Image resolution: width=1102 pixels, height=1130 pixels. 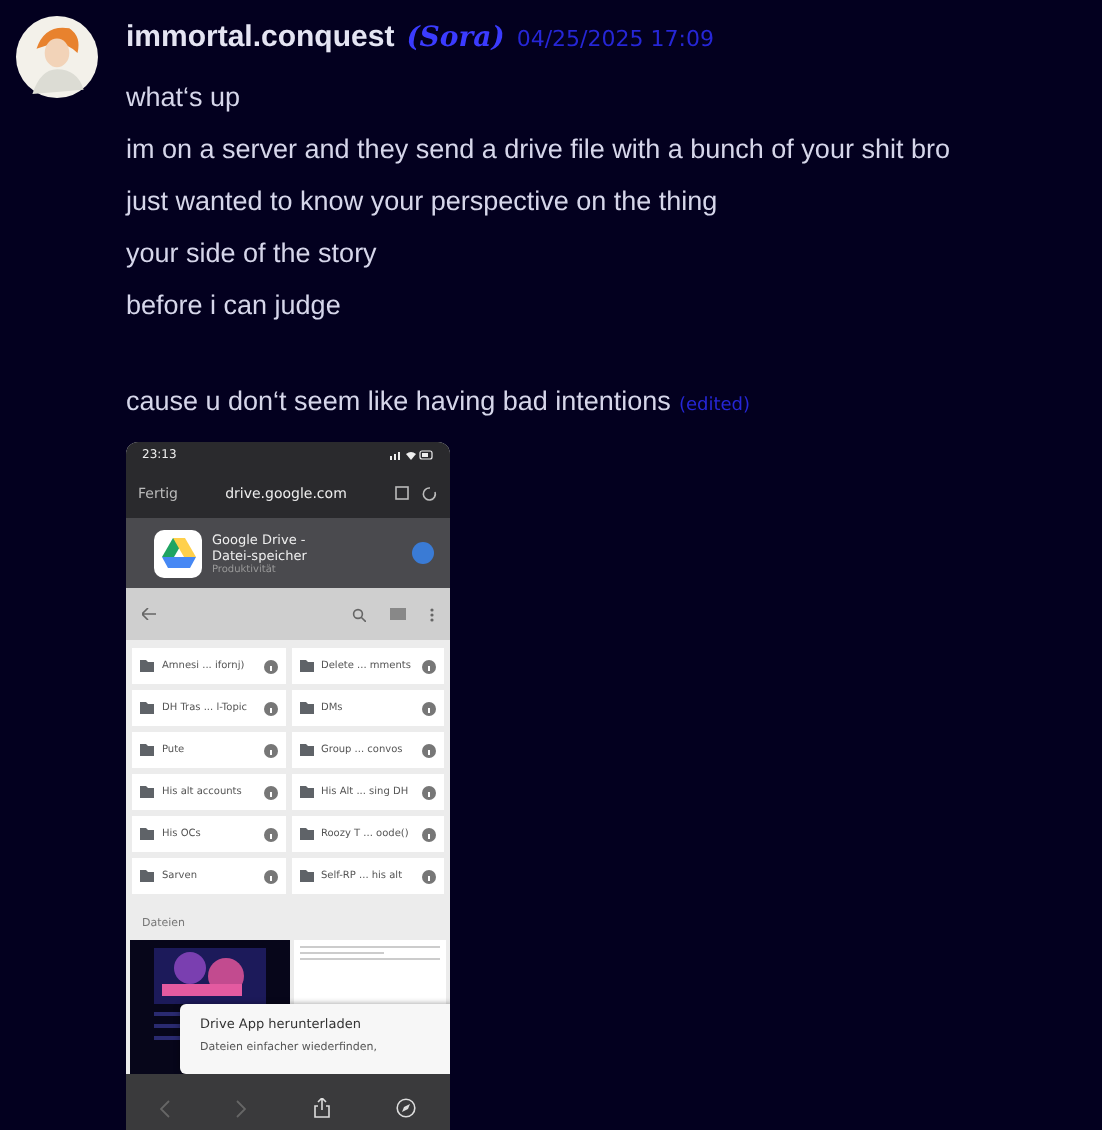 I want to click on back-icon, so click(x=149, y=614).